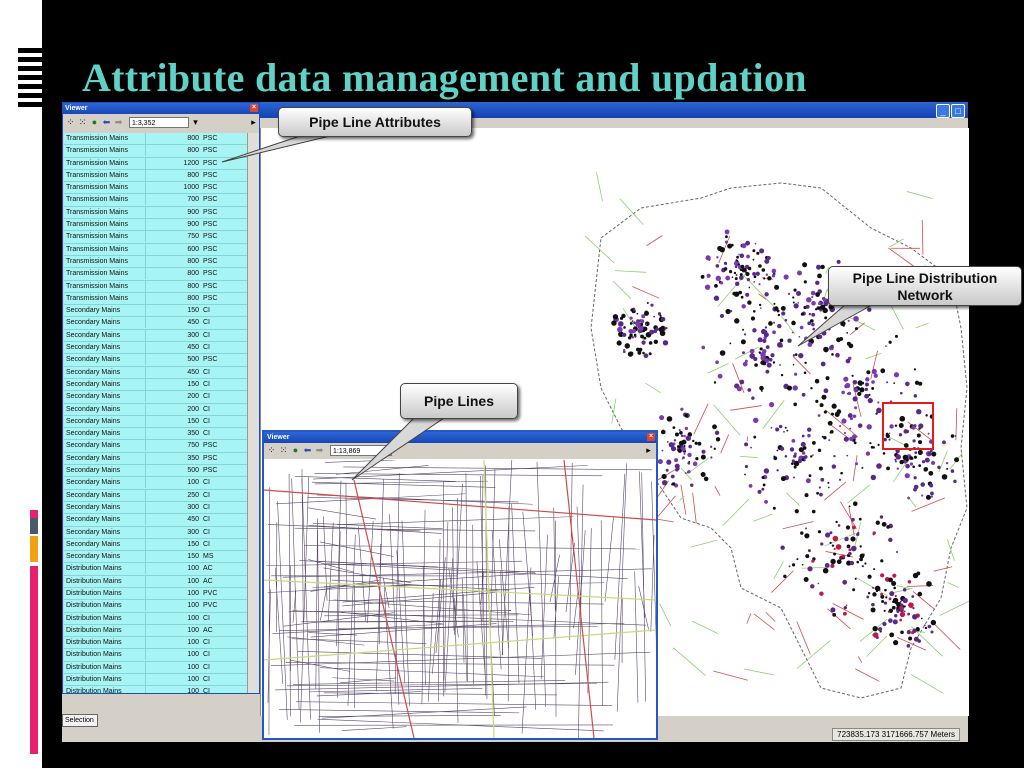  Describe the element at coordinates (173, 520) in the screenshot. I see `pipe-size-cell: 450` at that location.